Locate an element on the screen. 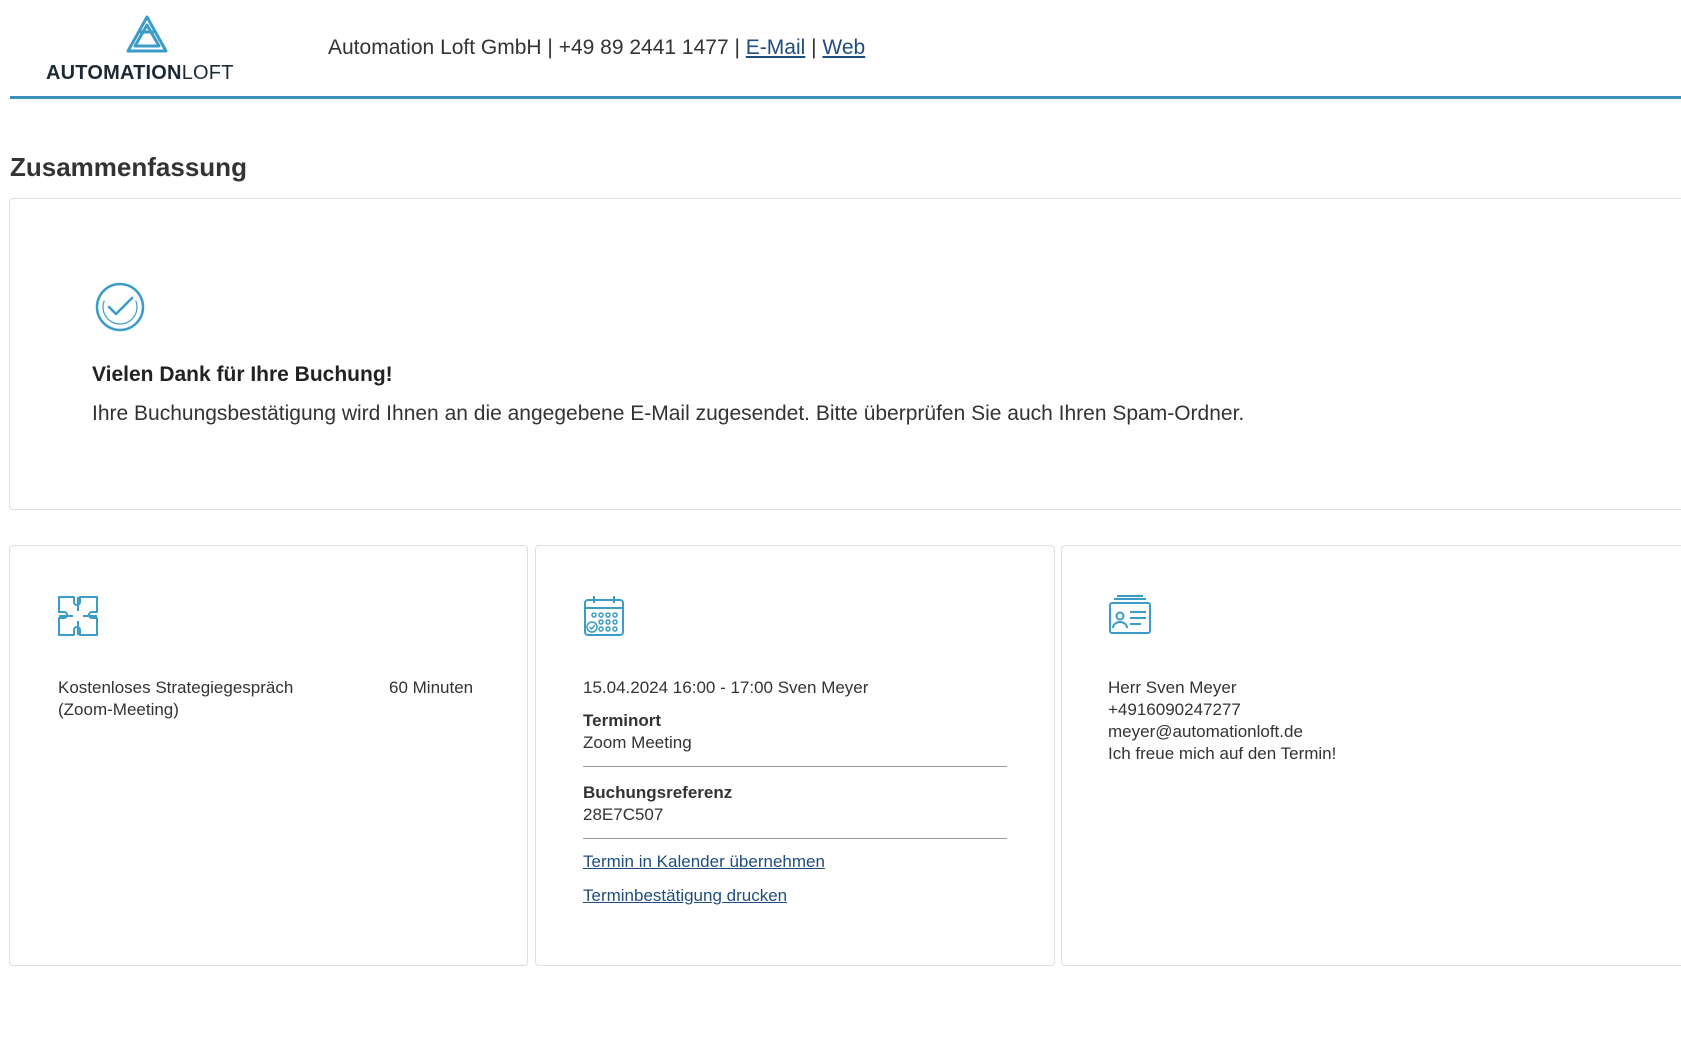 This screenshot has height=1037, width=1681. logo-wordmark: AUTOMATIONLOFT is located at coordinates (140, 73).